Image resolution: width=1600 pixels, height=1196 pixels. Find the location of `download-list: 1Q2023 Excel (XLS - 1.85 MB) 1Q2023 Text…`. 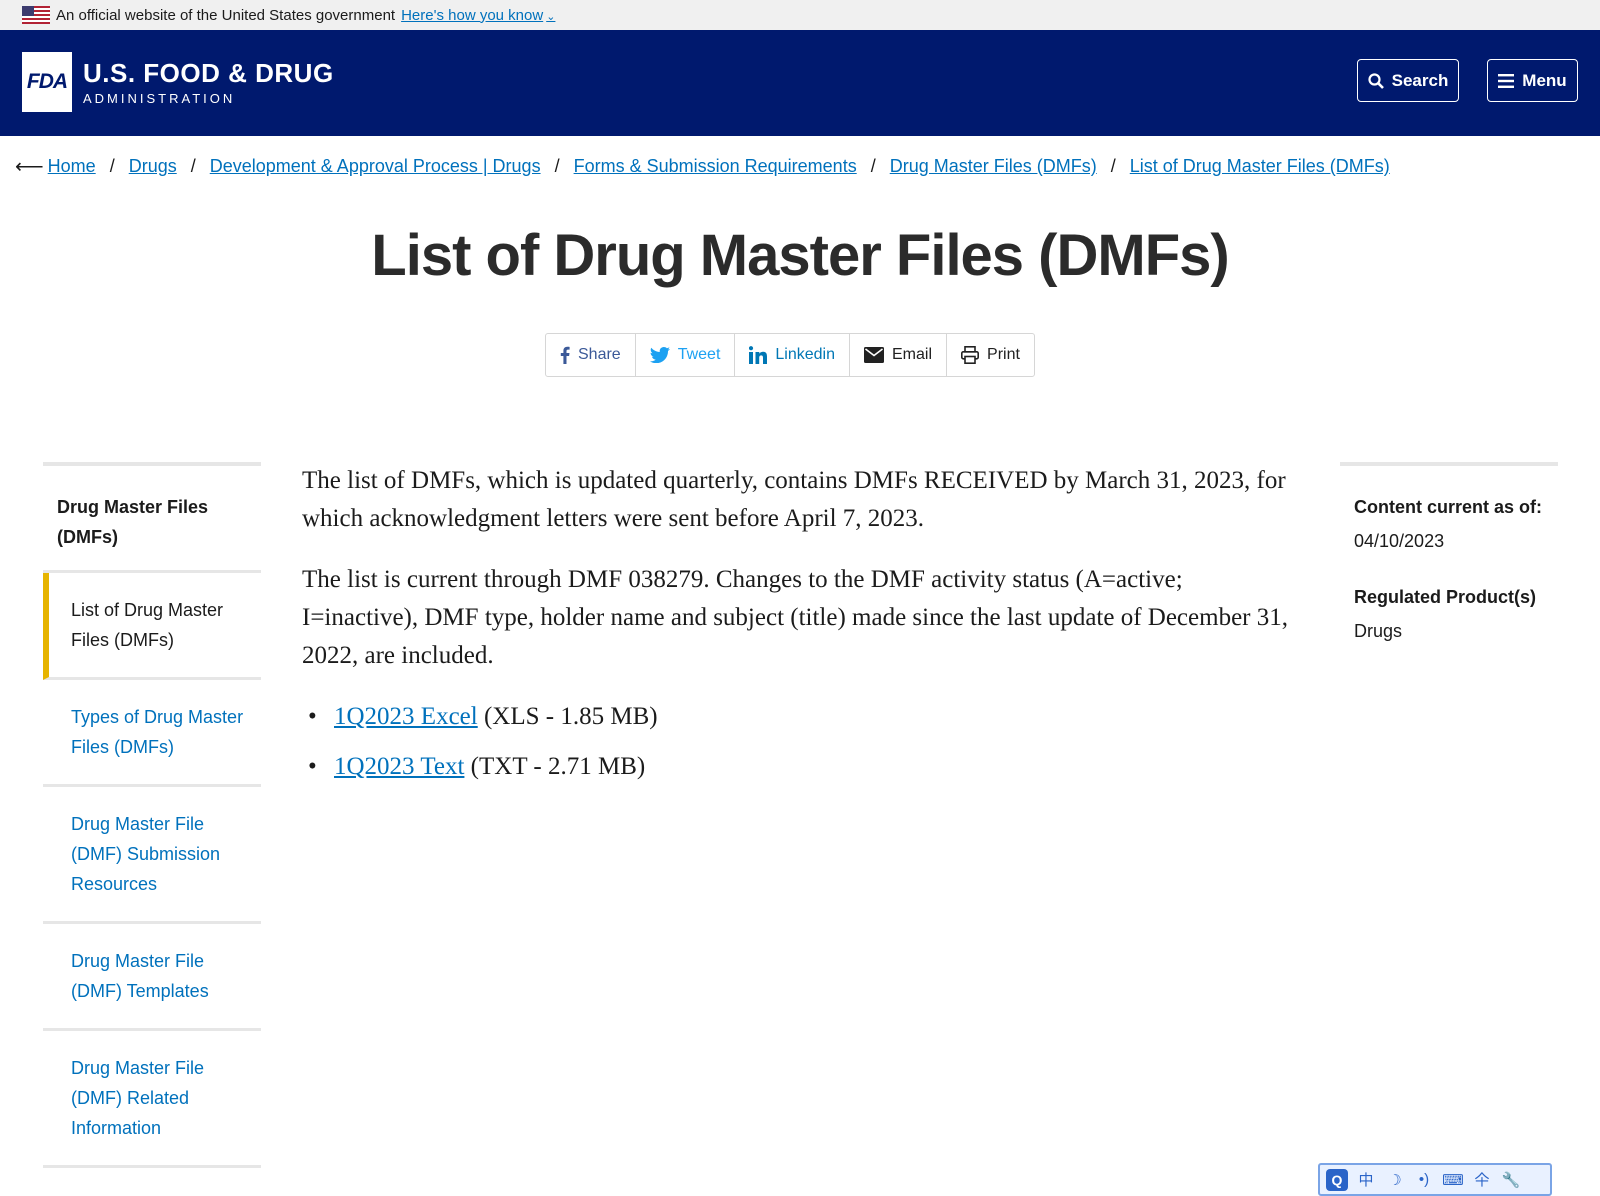

download-list: 1Q2023 Excel (XLS - 1.85 MB) 1Q2023 Text… is located at coordinates (797, 742).